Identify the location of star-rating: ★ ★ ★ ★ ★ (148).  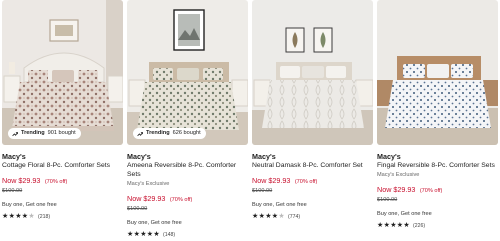
(187, 235).